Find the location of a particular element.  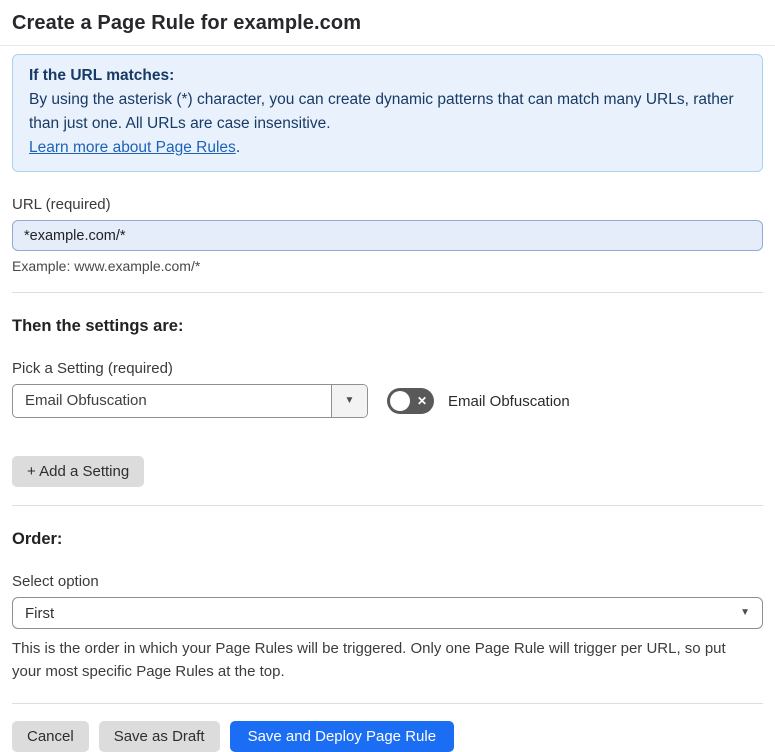

toggle-off-icon: ✕ is located at coordinates (421, 401).